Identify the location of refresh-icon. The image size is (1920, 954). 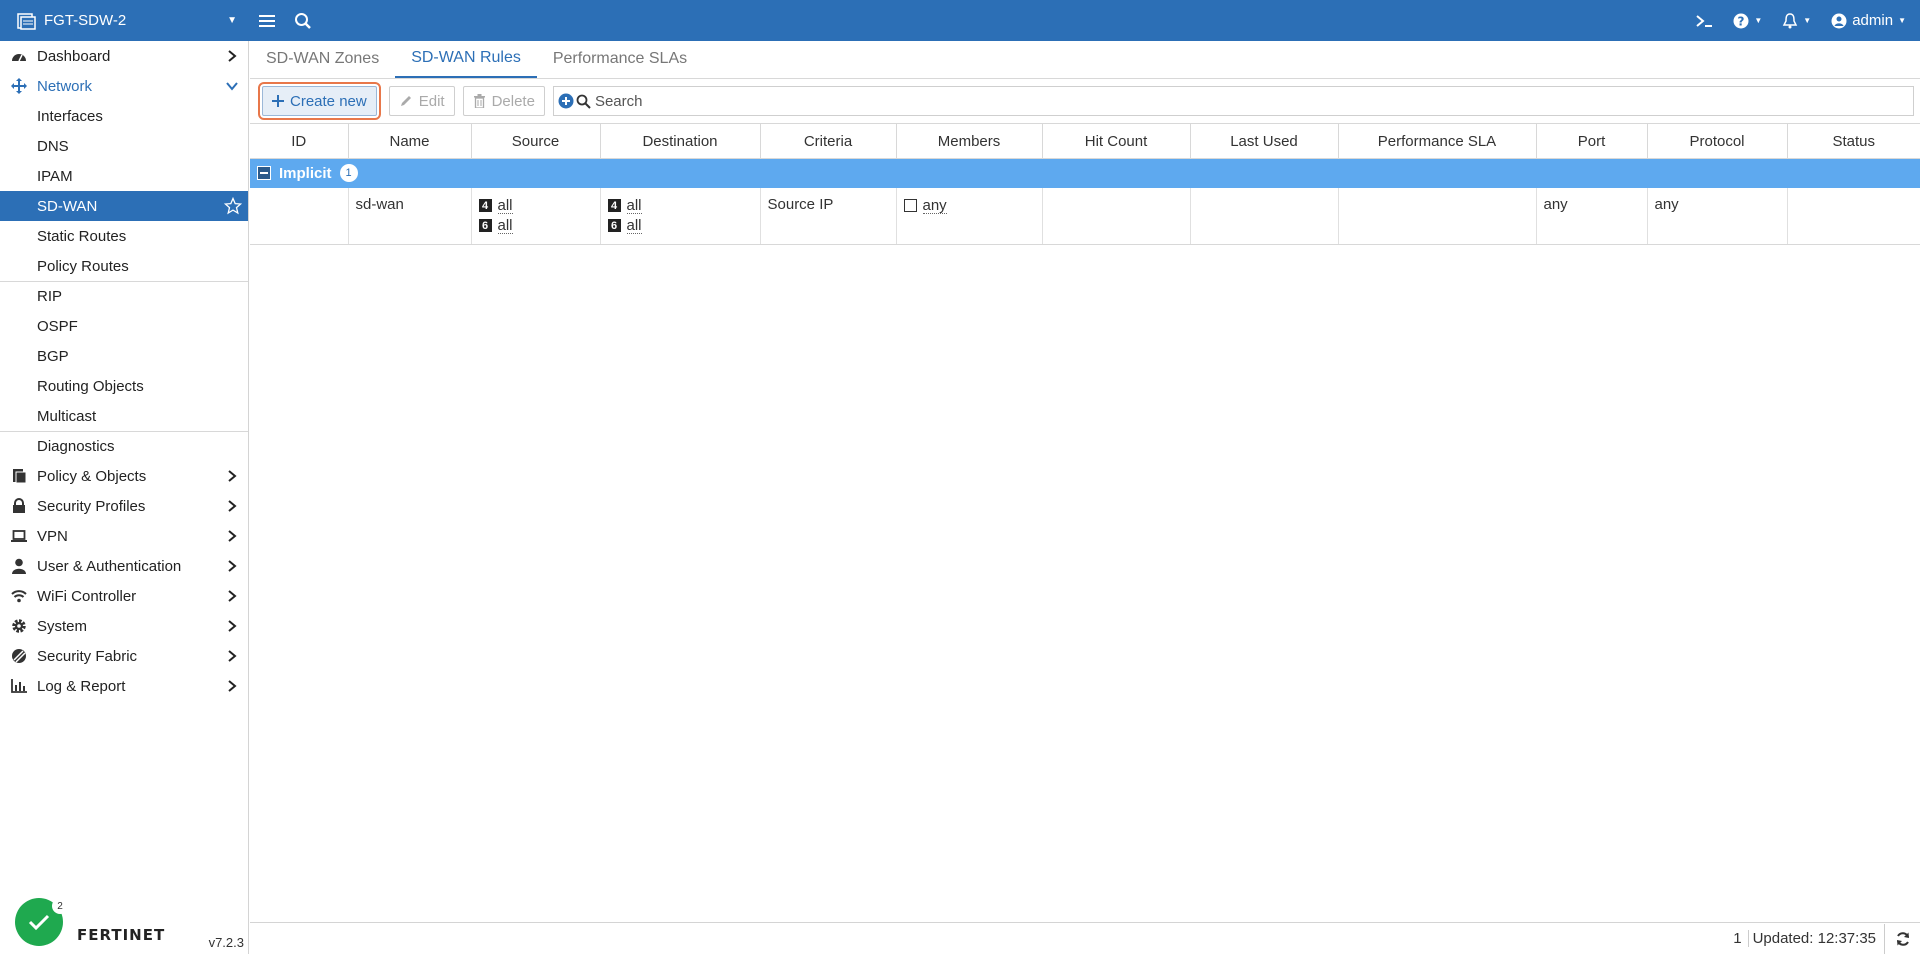
(1902, 938).